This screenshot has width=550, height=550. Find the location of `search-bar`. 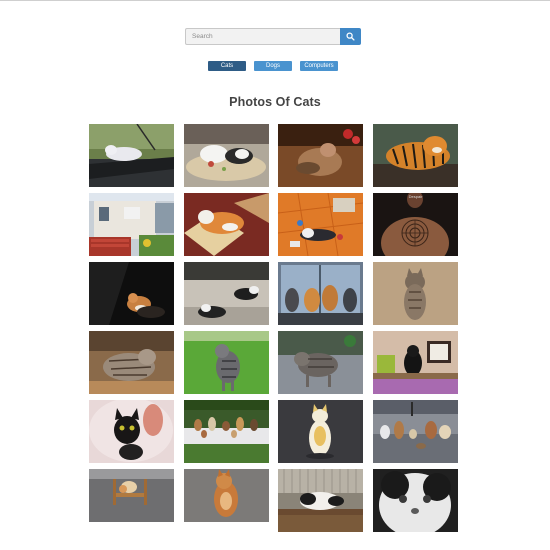

search-bar is located at coordinates (273, 36).